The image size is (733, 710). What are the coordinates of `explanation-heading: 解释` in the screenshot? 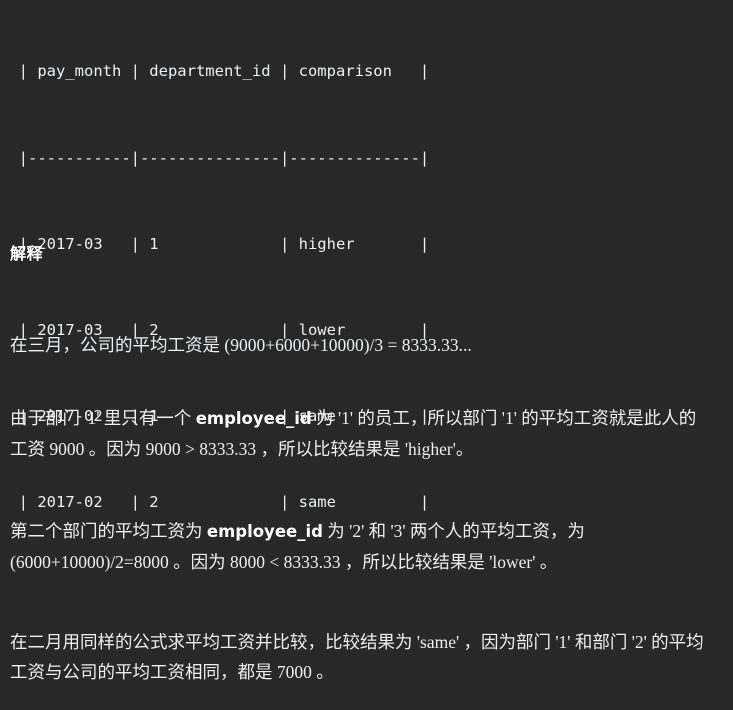 It's located at (27, 253).